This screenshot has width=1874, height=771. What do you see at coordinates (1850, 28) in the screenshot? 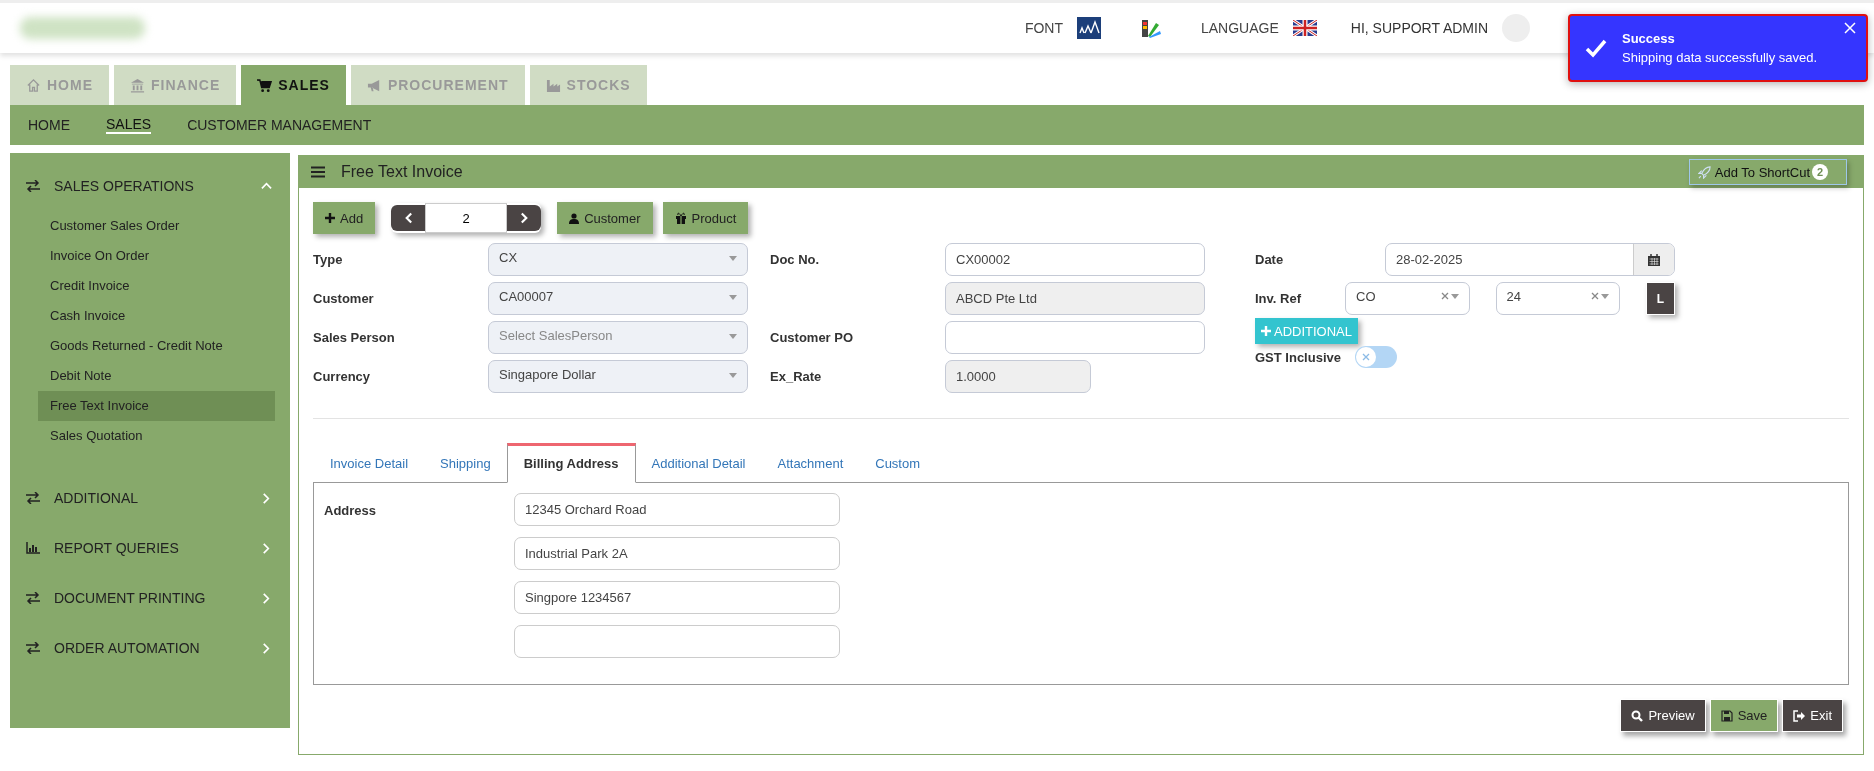
I see `close-icon` at bounding box center [1850, 28].